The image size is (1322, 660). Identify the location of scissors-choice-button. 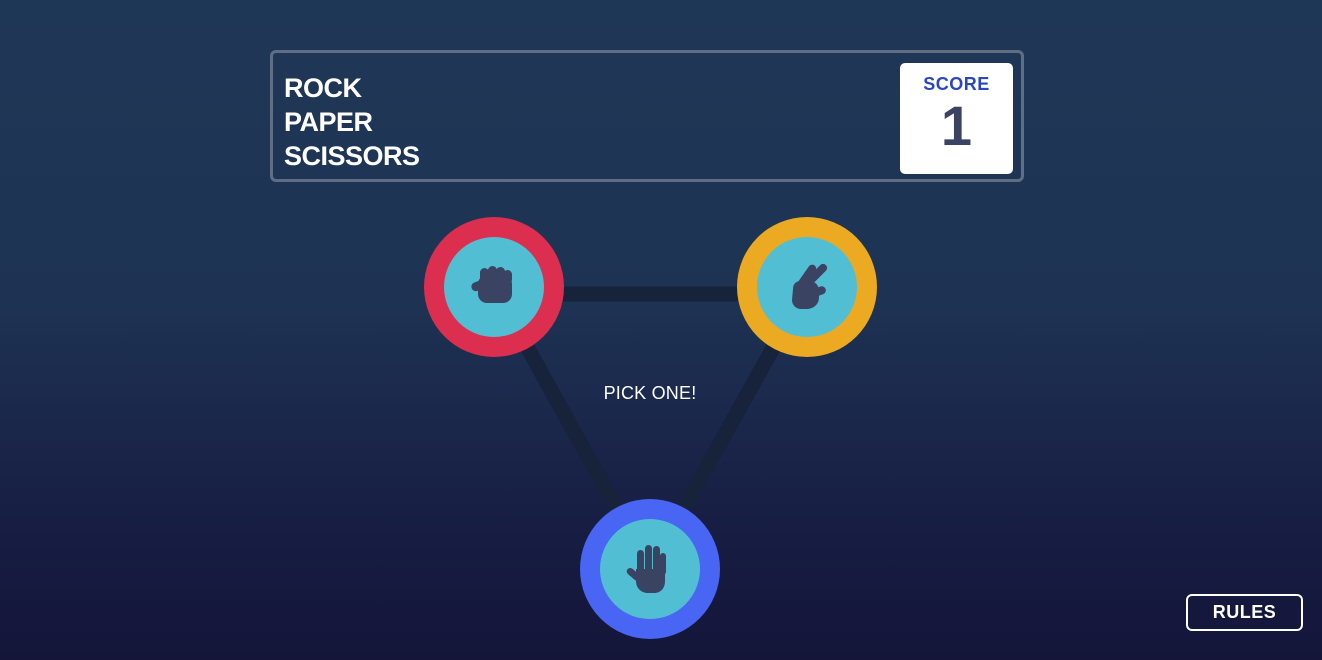
(807, 287).